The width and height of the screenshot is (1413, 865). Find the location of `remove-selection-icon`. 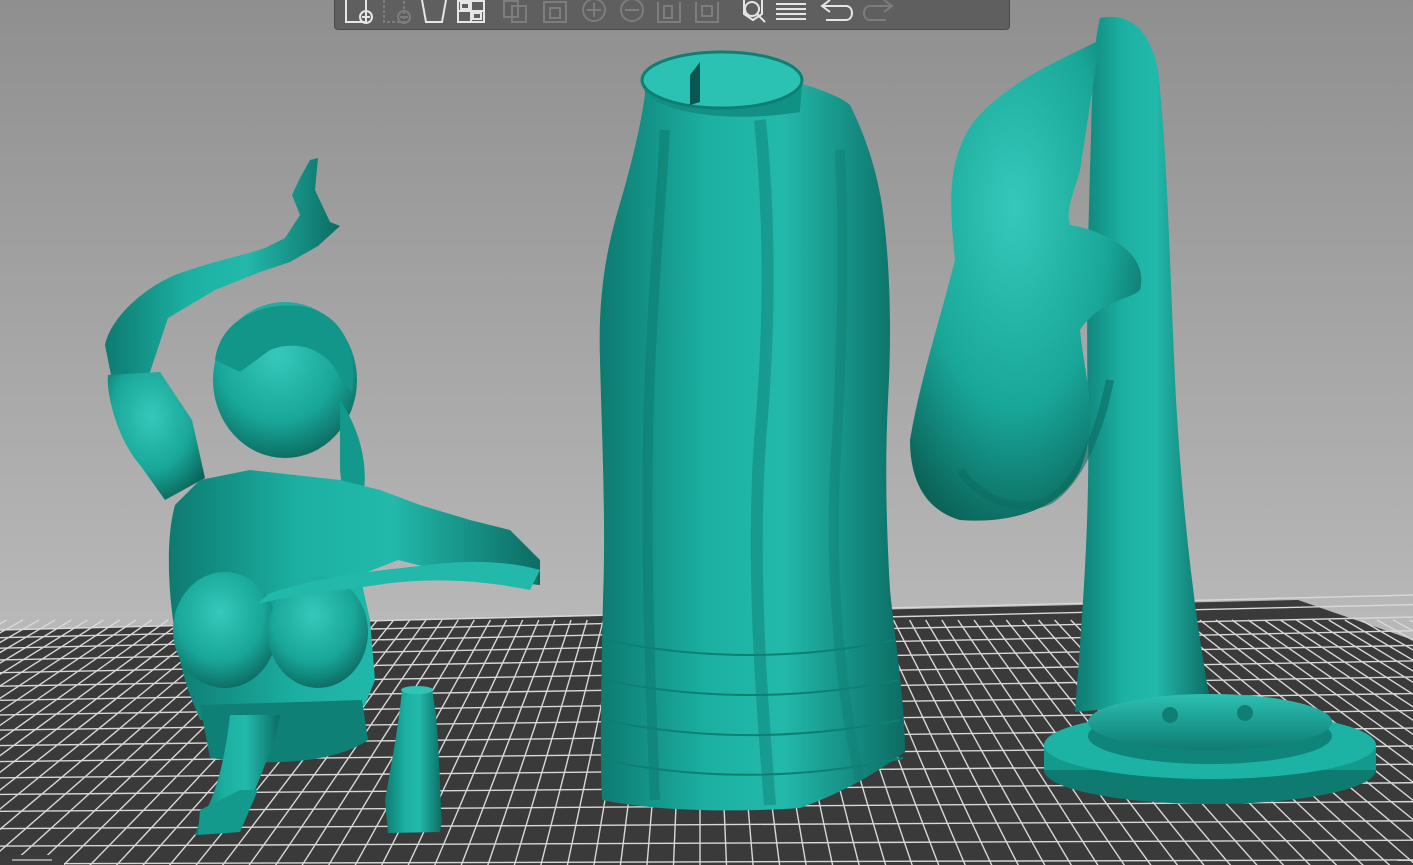

remove-selection-icon is located at coordinates (396, 15).